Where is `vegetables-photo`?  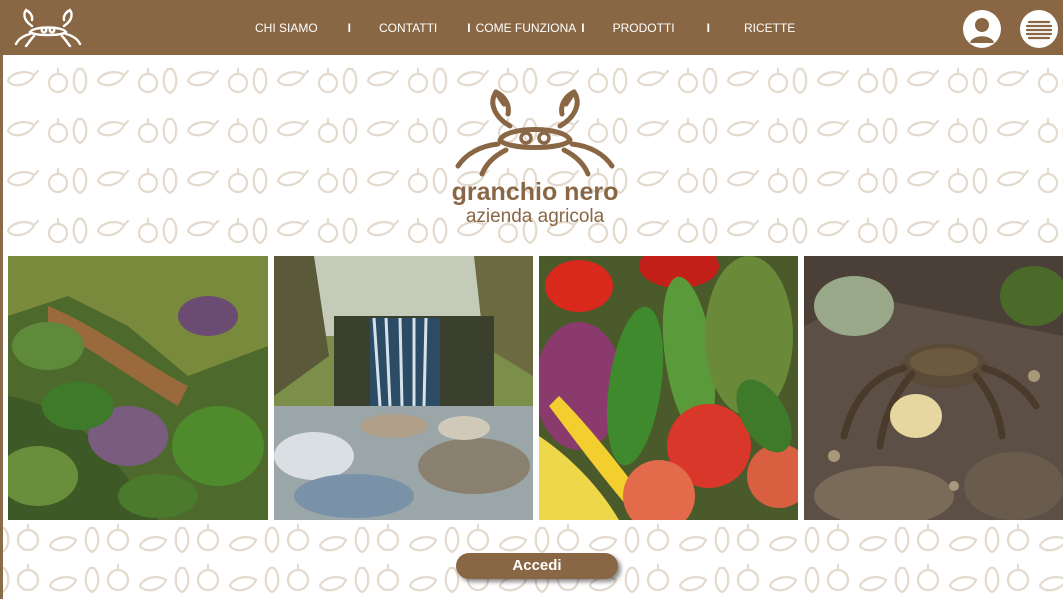 vegetables-photo is located at coordinates (668, 388).